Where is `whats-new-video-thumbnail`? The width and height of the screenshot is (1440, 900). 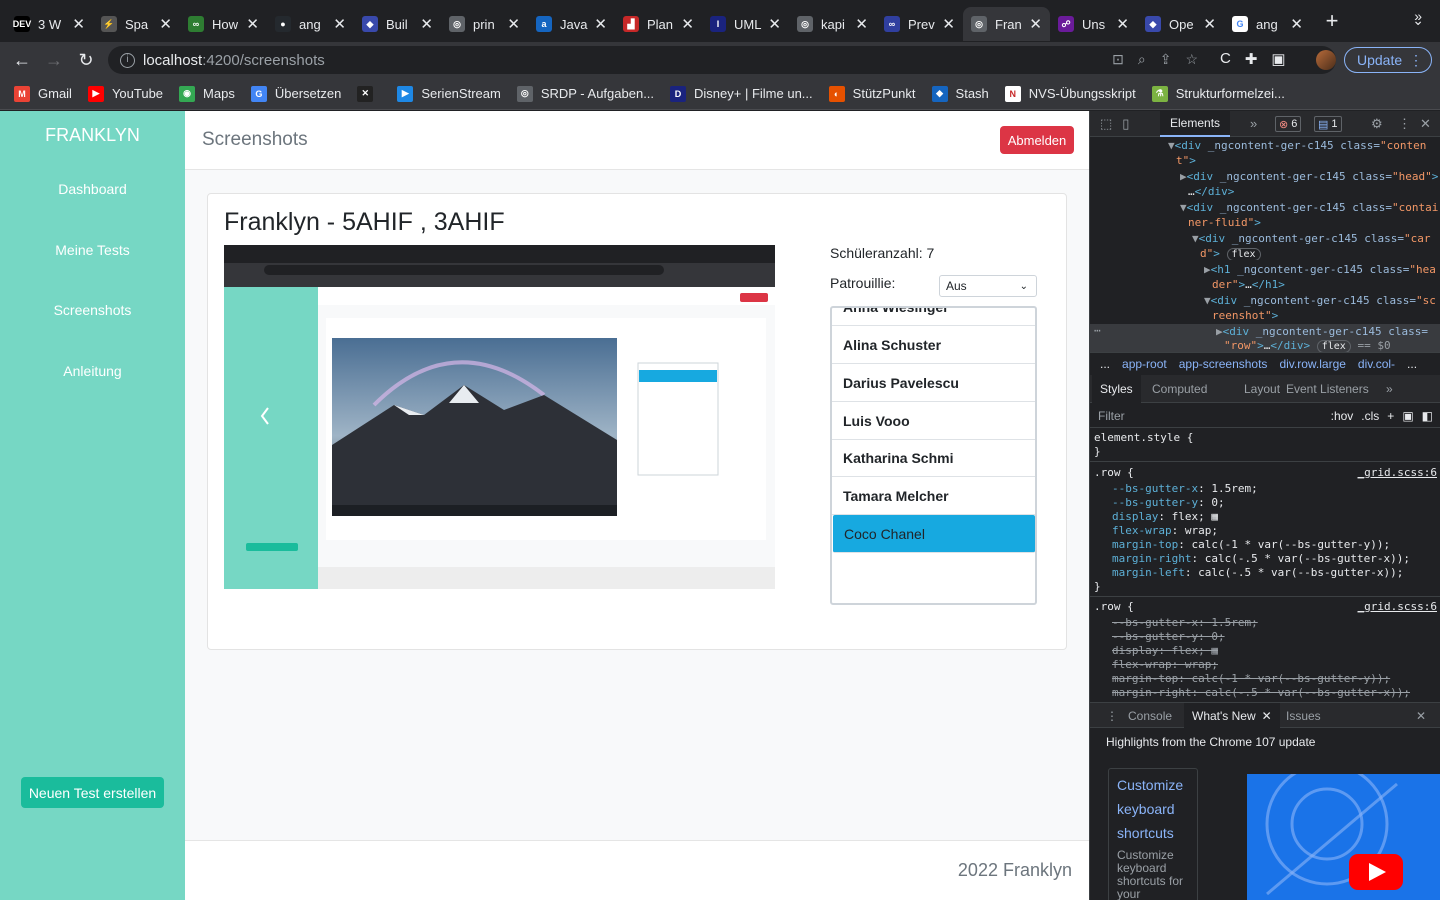 whats-new-video-thumbnail is located at coordinates (1343, 837).